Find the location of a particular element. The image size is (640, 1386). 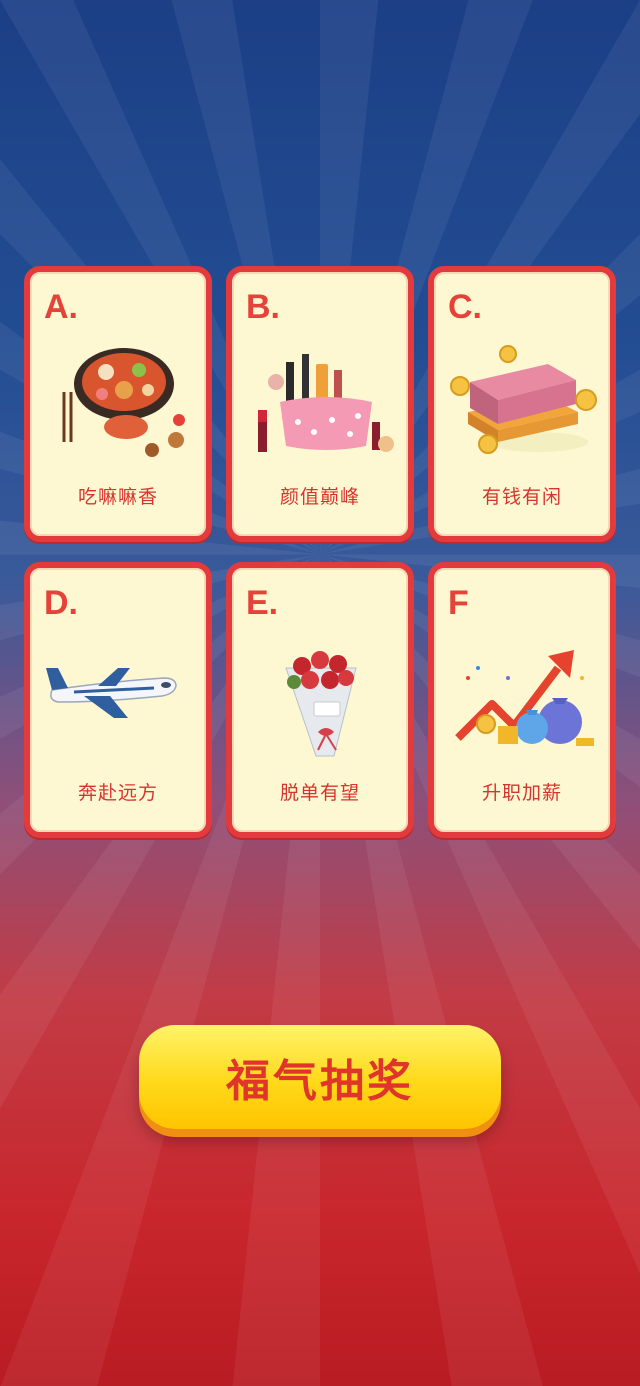

option-letter: D. is located at coordinates (61, 603).